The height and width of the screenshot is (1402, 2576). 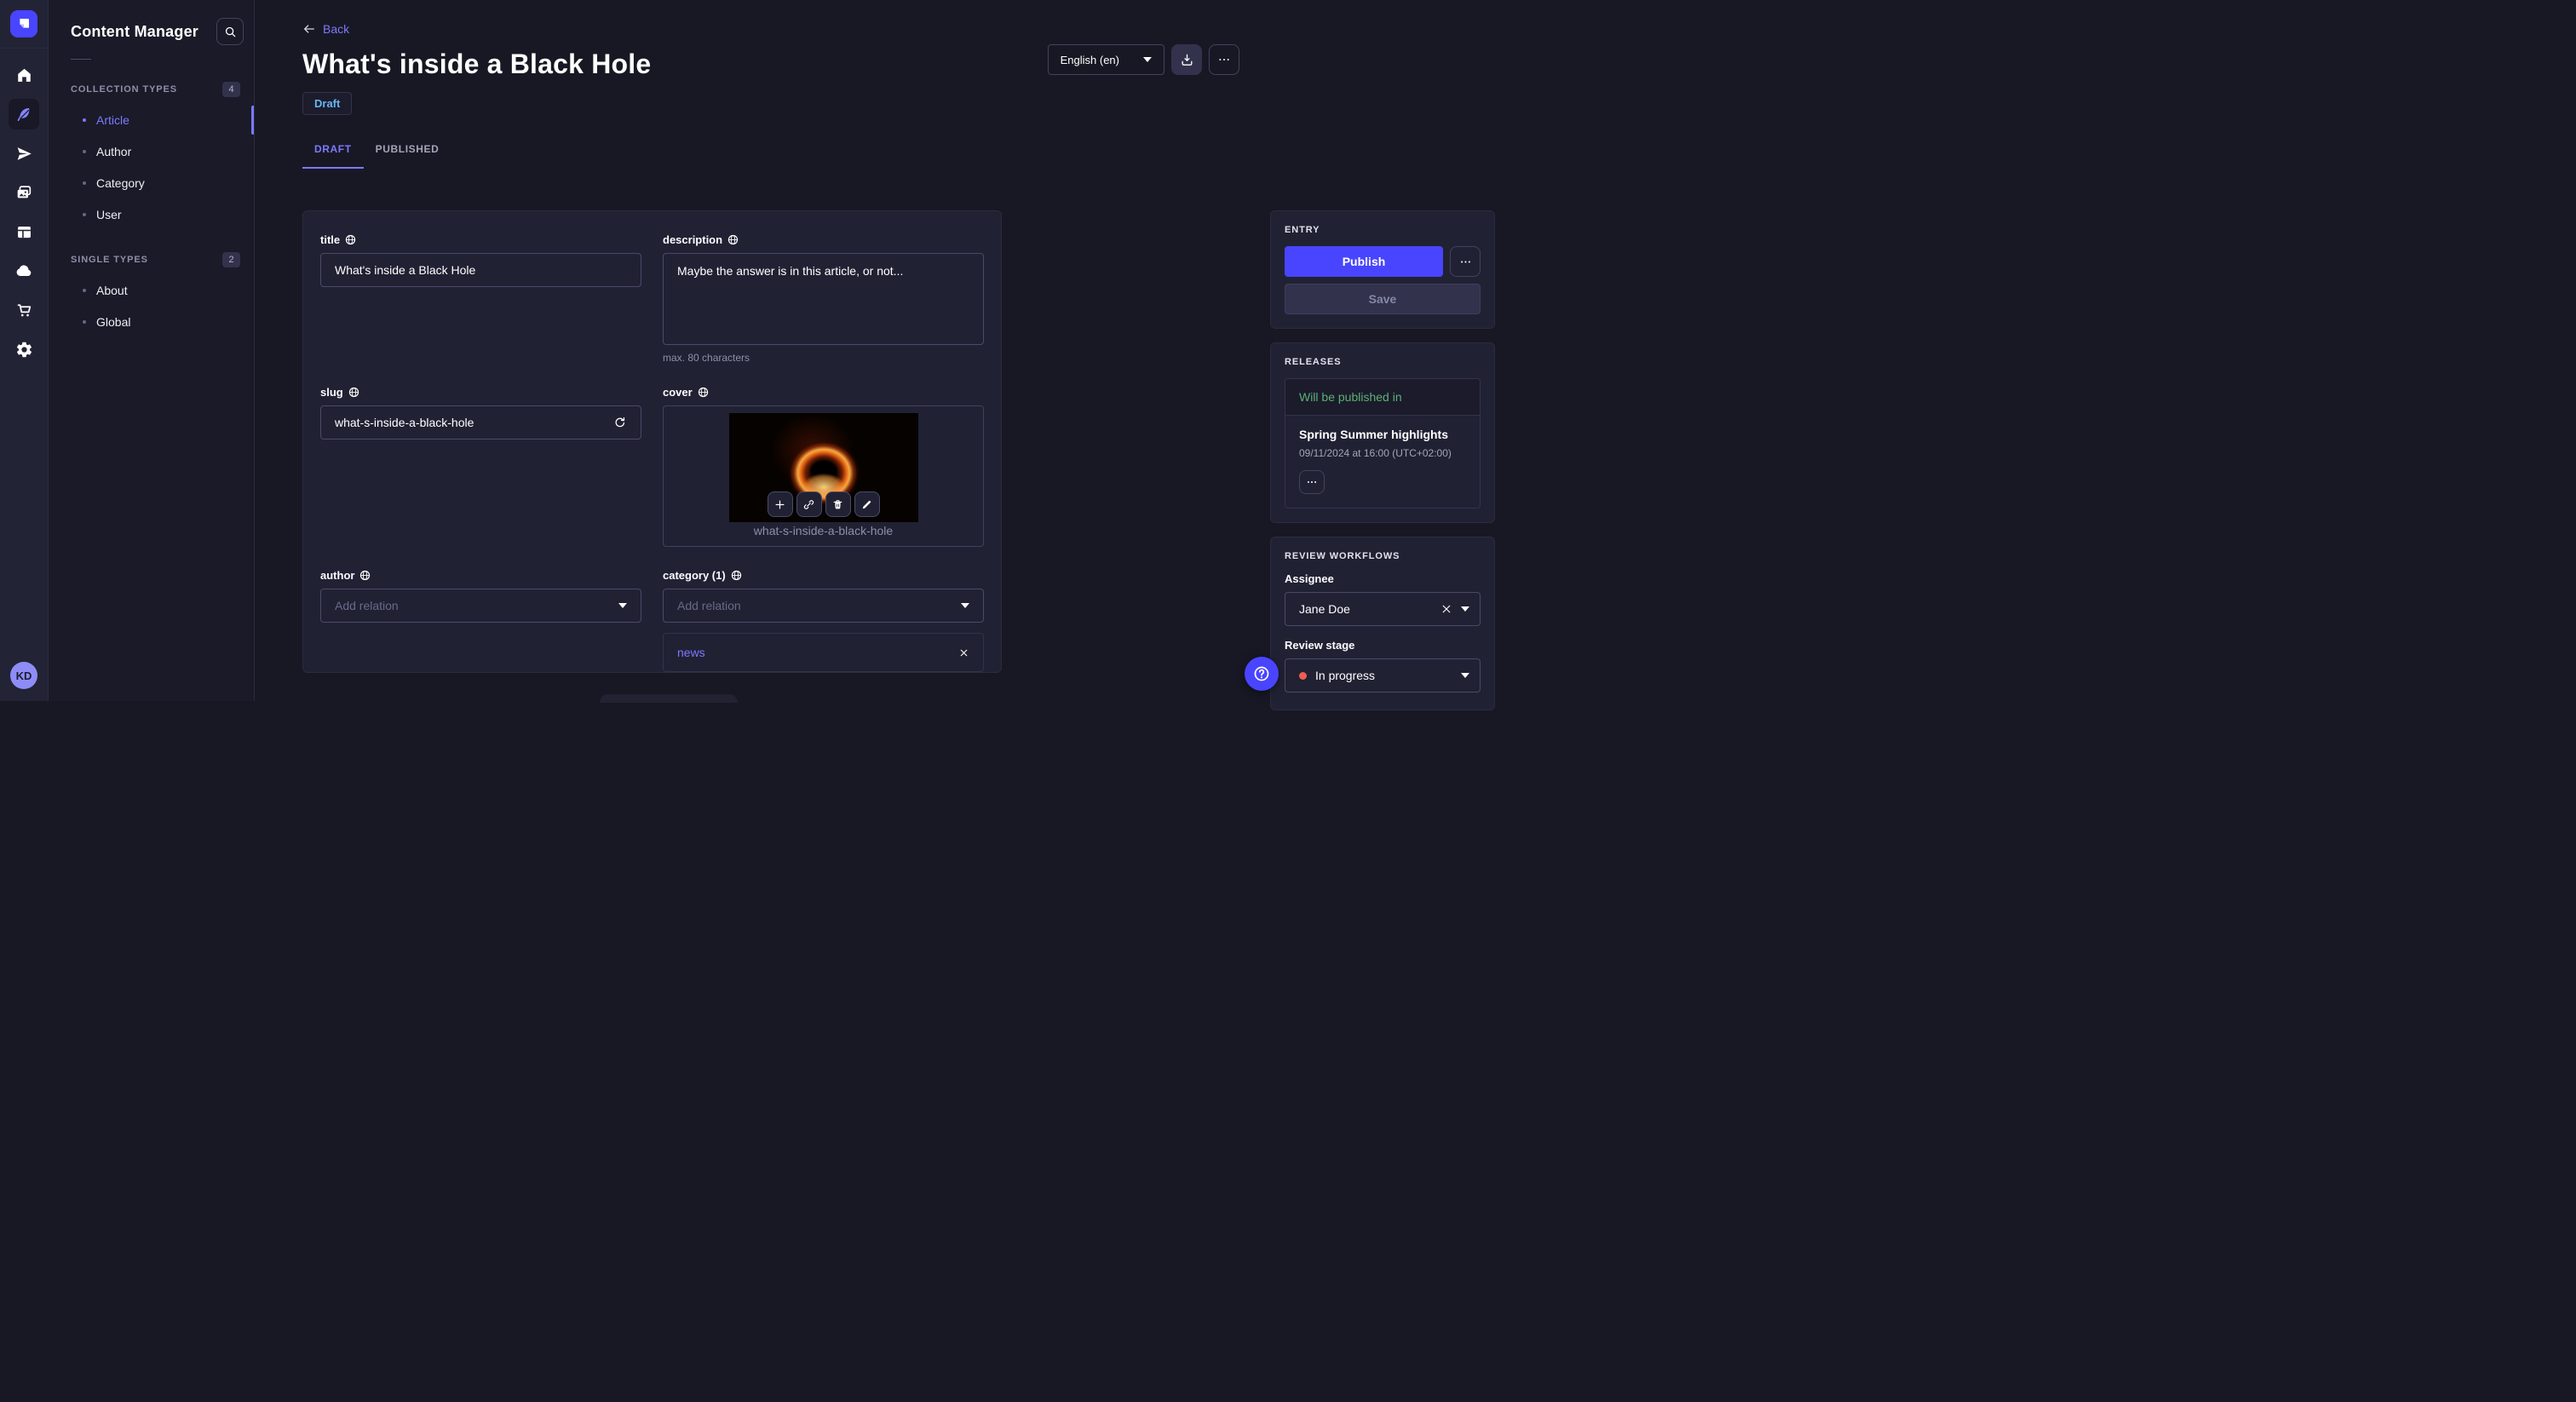 What do you see at coordinates (151, 89) in the screenshot?
I see `collection-types-header: COLLECTION TYPES 4` at bounding box center [151, 89].